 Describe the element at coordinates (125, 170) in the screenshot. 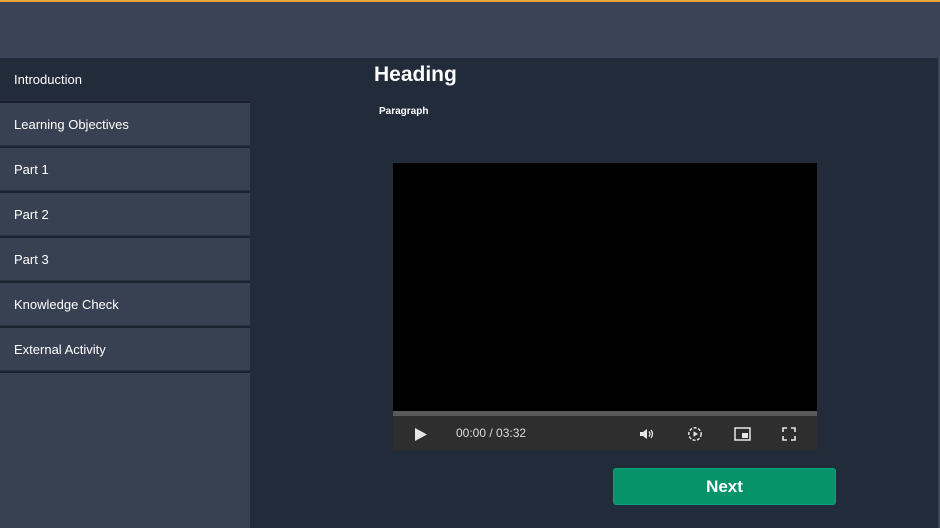

I see `sidebar-item-part-1: Part 1` at that location.